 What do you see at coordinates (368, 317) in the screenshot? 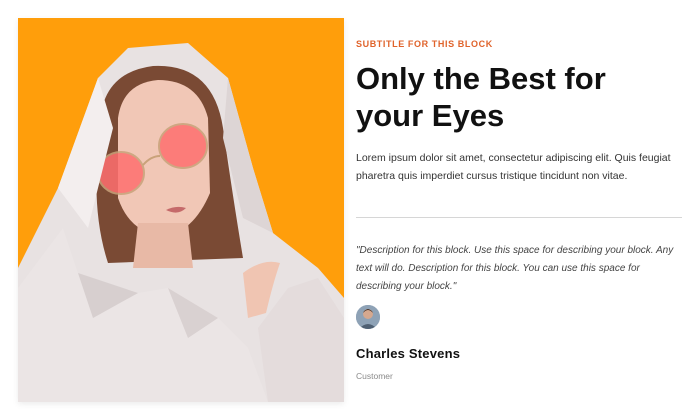
I see `avatar` at bounding box center [368, 317].